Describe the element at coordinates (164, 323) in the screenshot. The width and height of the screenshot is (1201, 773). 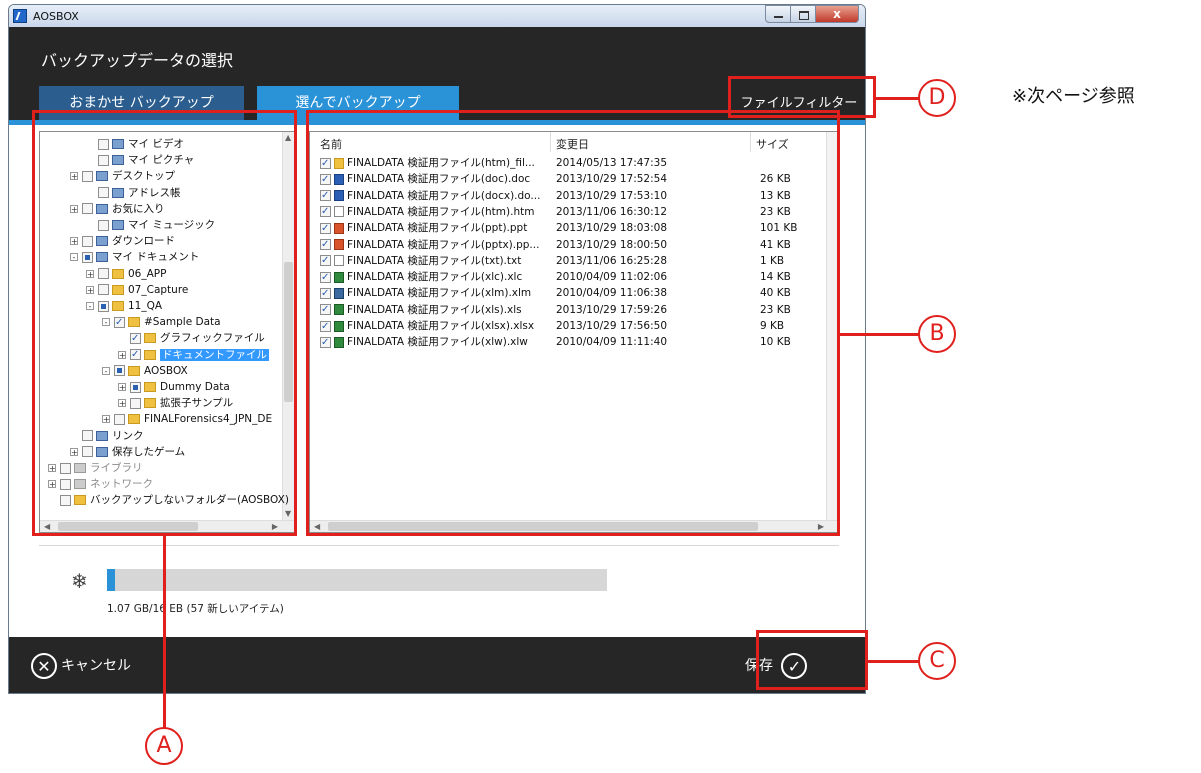
I see `annotation-box-a` at that location.